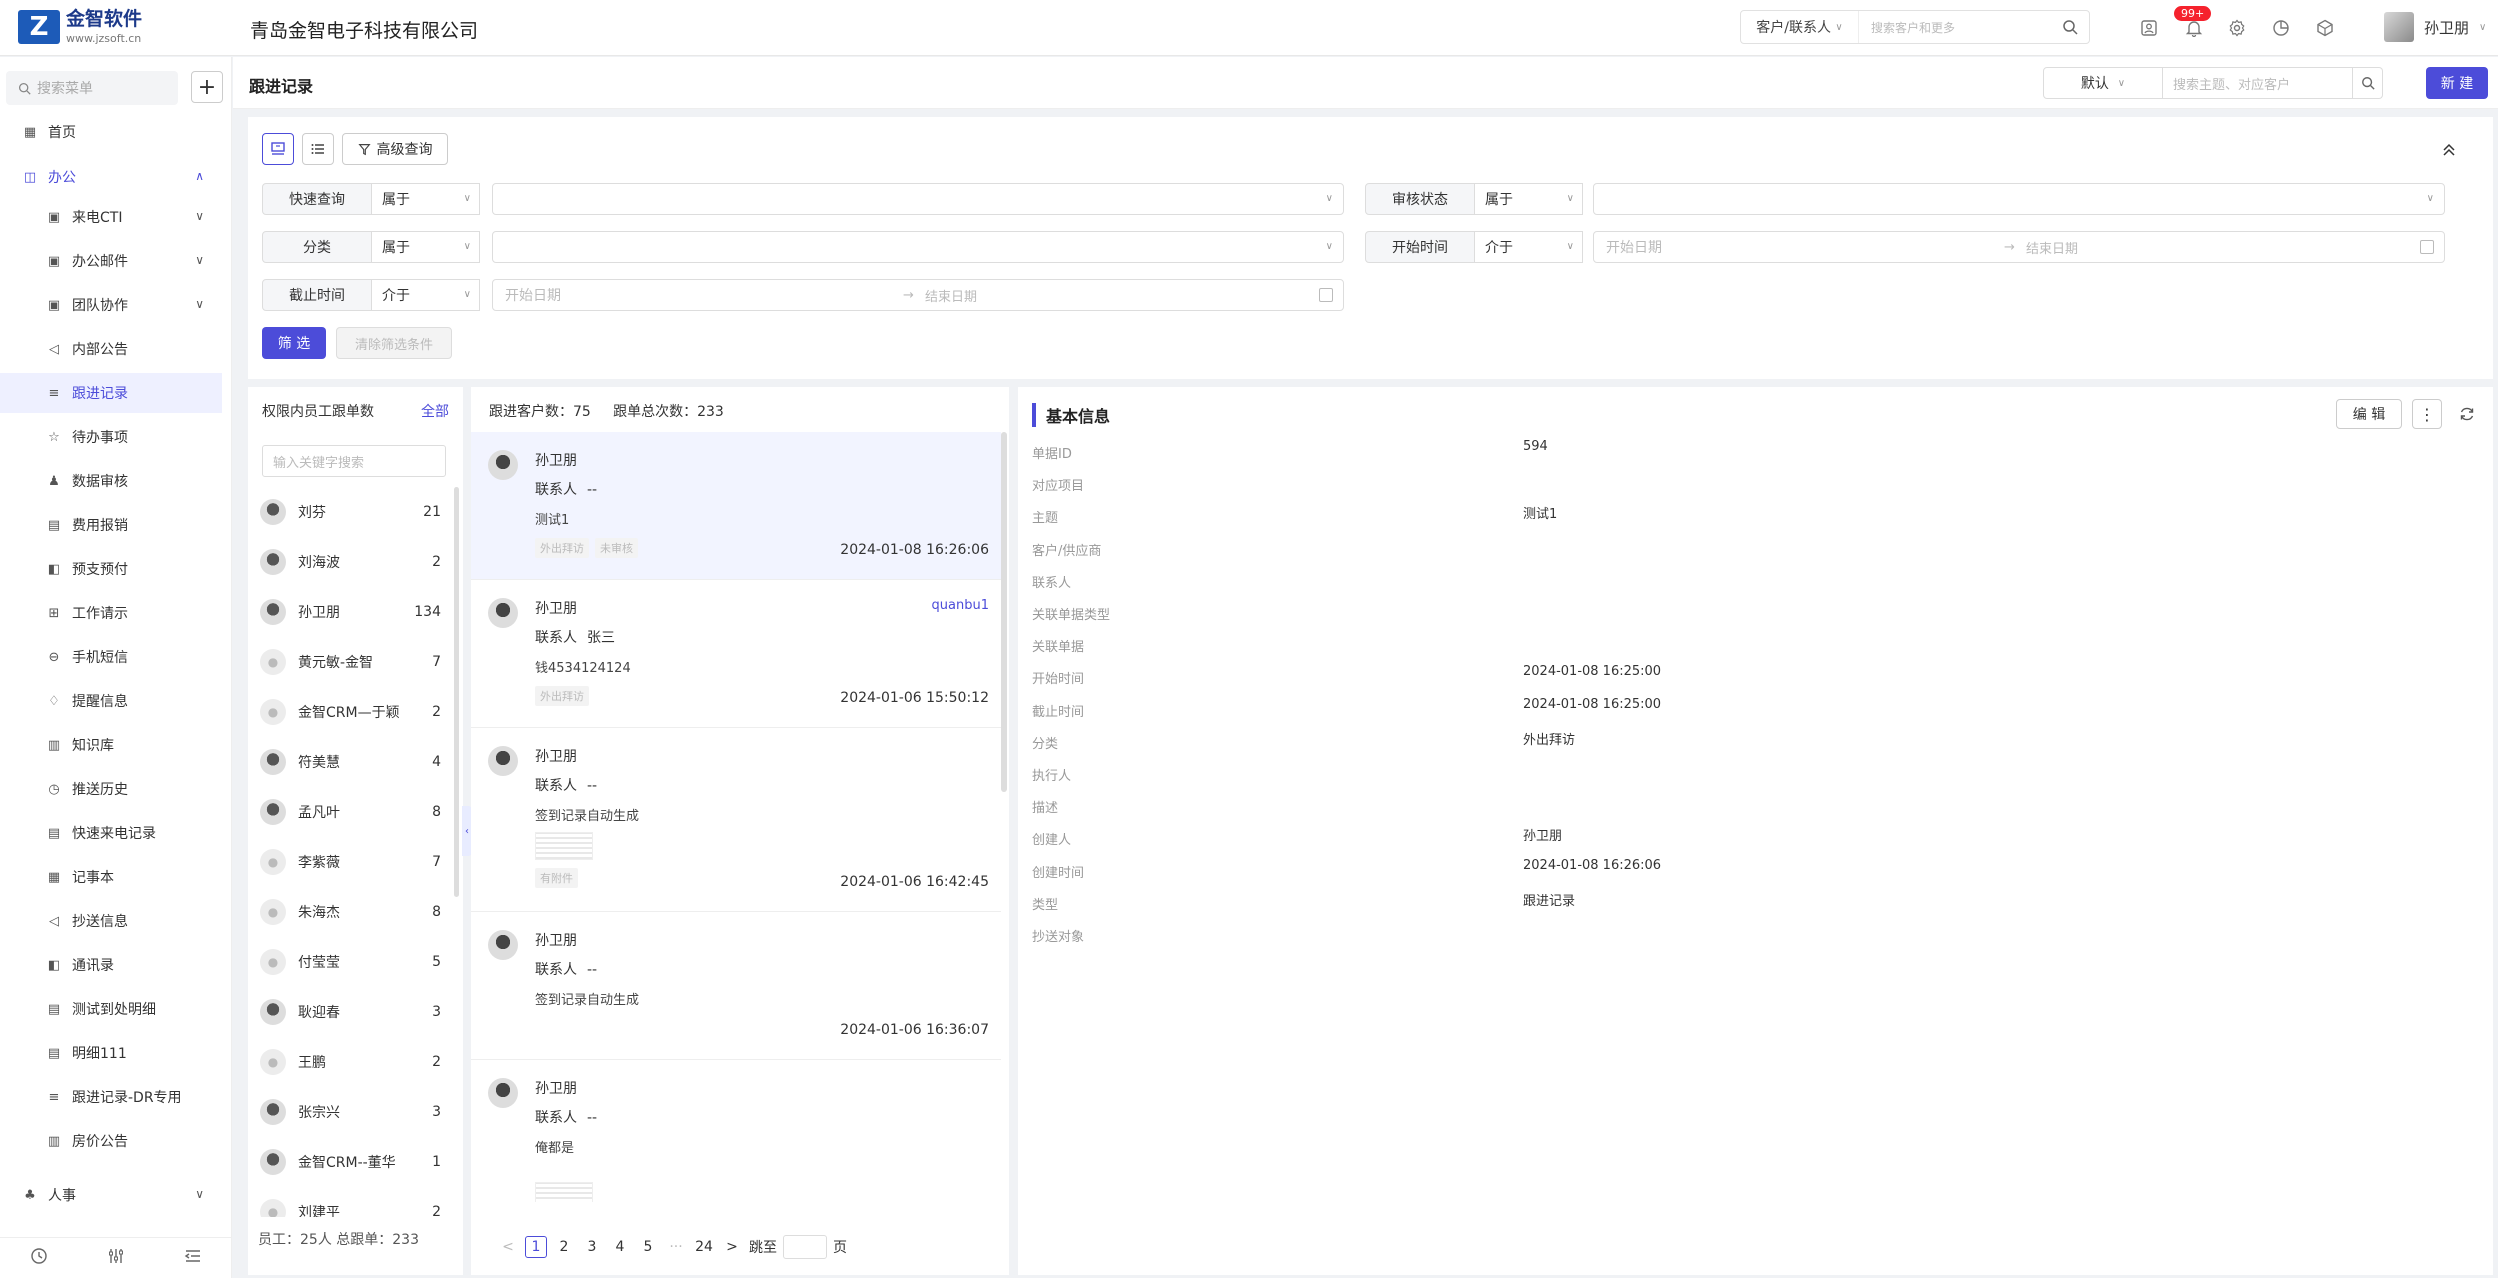 The width and height of the screenshot is (2498, 1278). What do you see at coordinates (355, 562) in the screenshot?
I see `employee-row: 刘海波 2` at bounding box center [355, 562].